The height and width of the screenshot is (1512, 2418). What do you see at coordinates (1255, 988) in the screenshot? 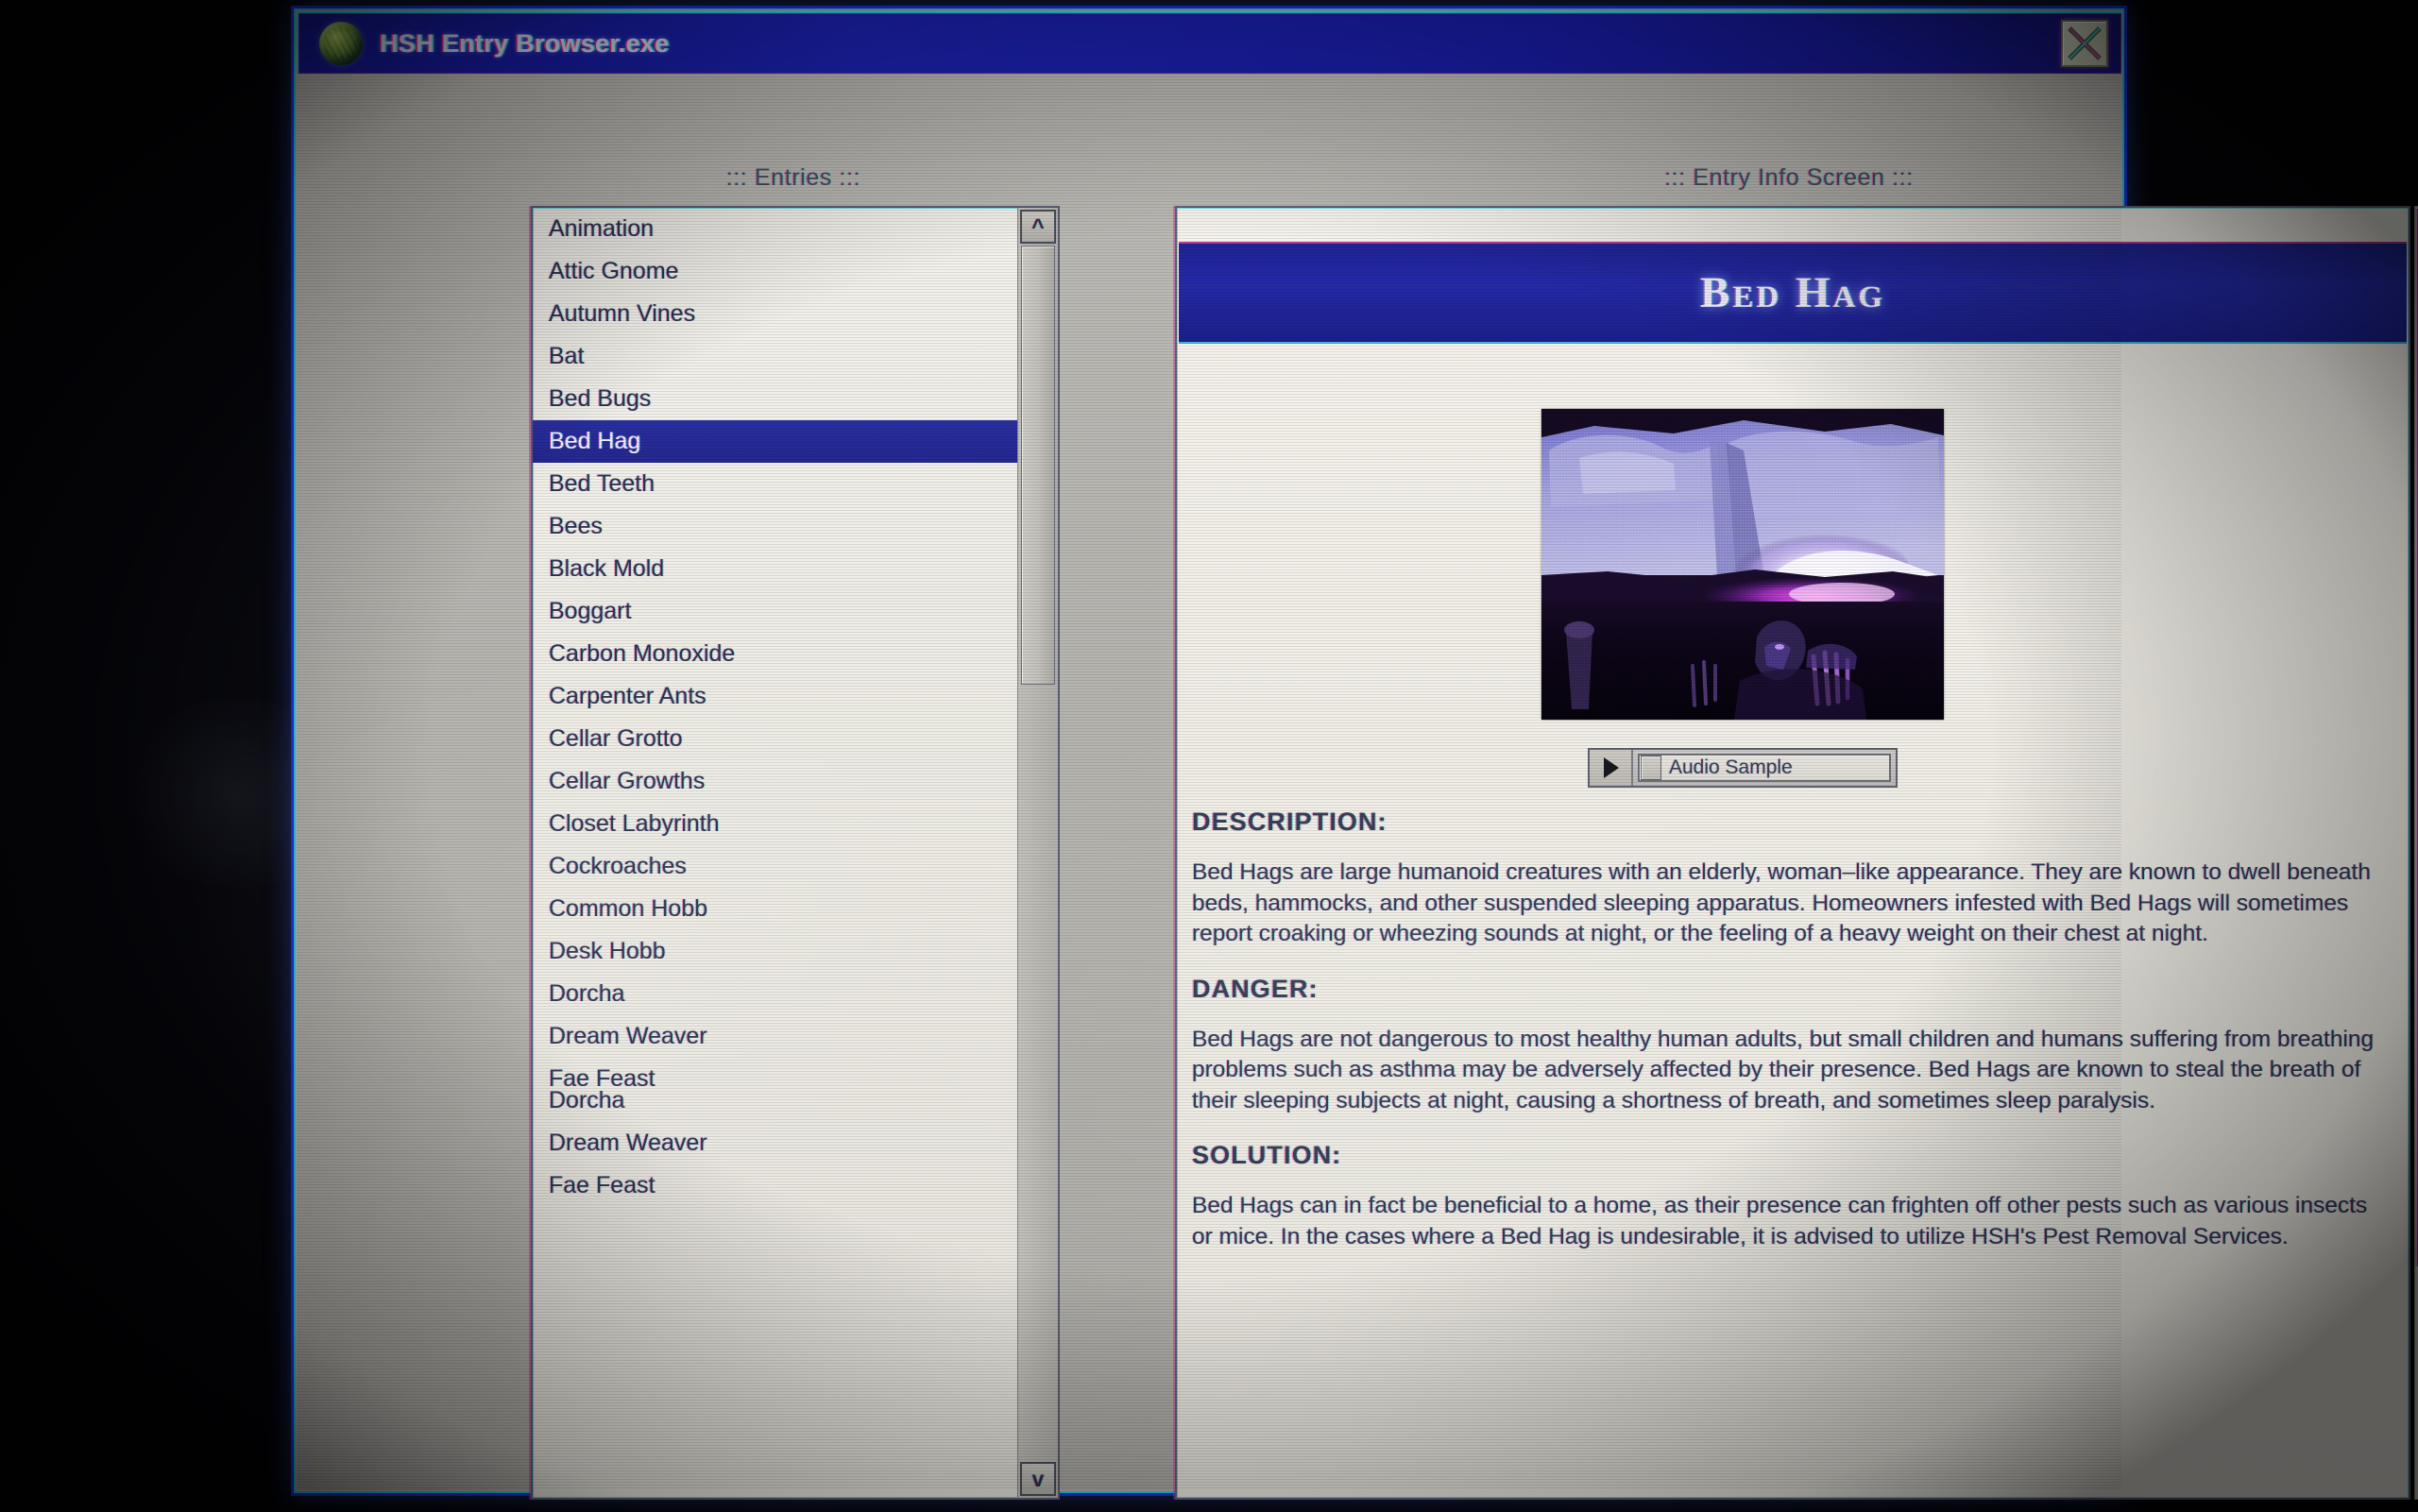
I see `section-heading: DANGER:` at bounding box center [1255, 988].